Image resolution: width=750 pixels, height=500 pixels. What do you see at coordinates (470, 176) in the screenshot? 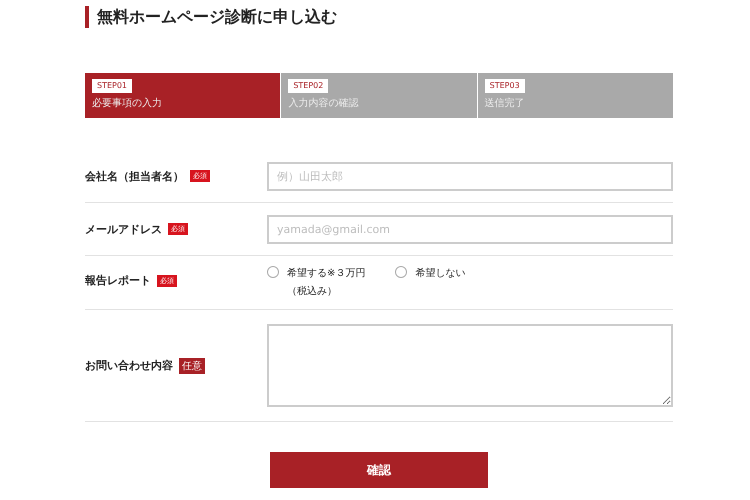
I see `input-field: 例）山田太郎` at bounding box center [470, 176].